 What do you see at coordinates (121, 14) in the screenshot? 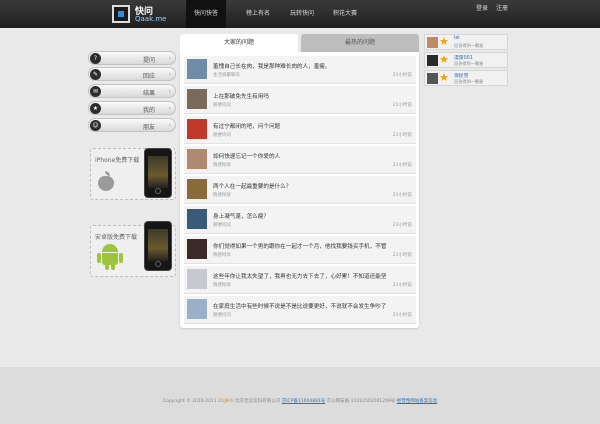
I see `logo-icon` at bounding box center [121, 14].